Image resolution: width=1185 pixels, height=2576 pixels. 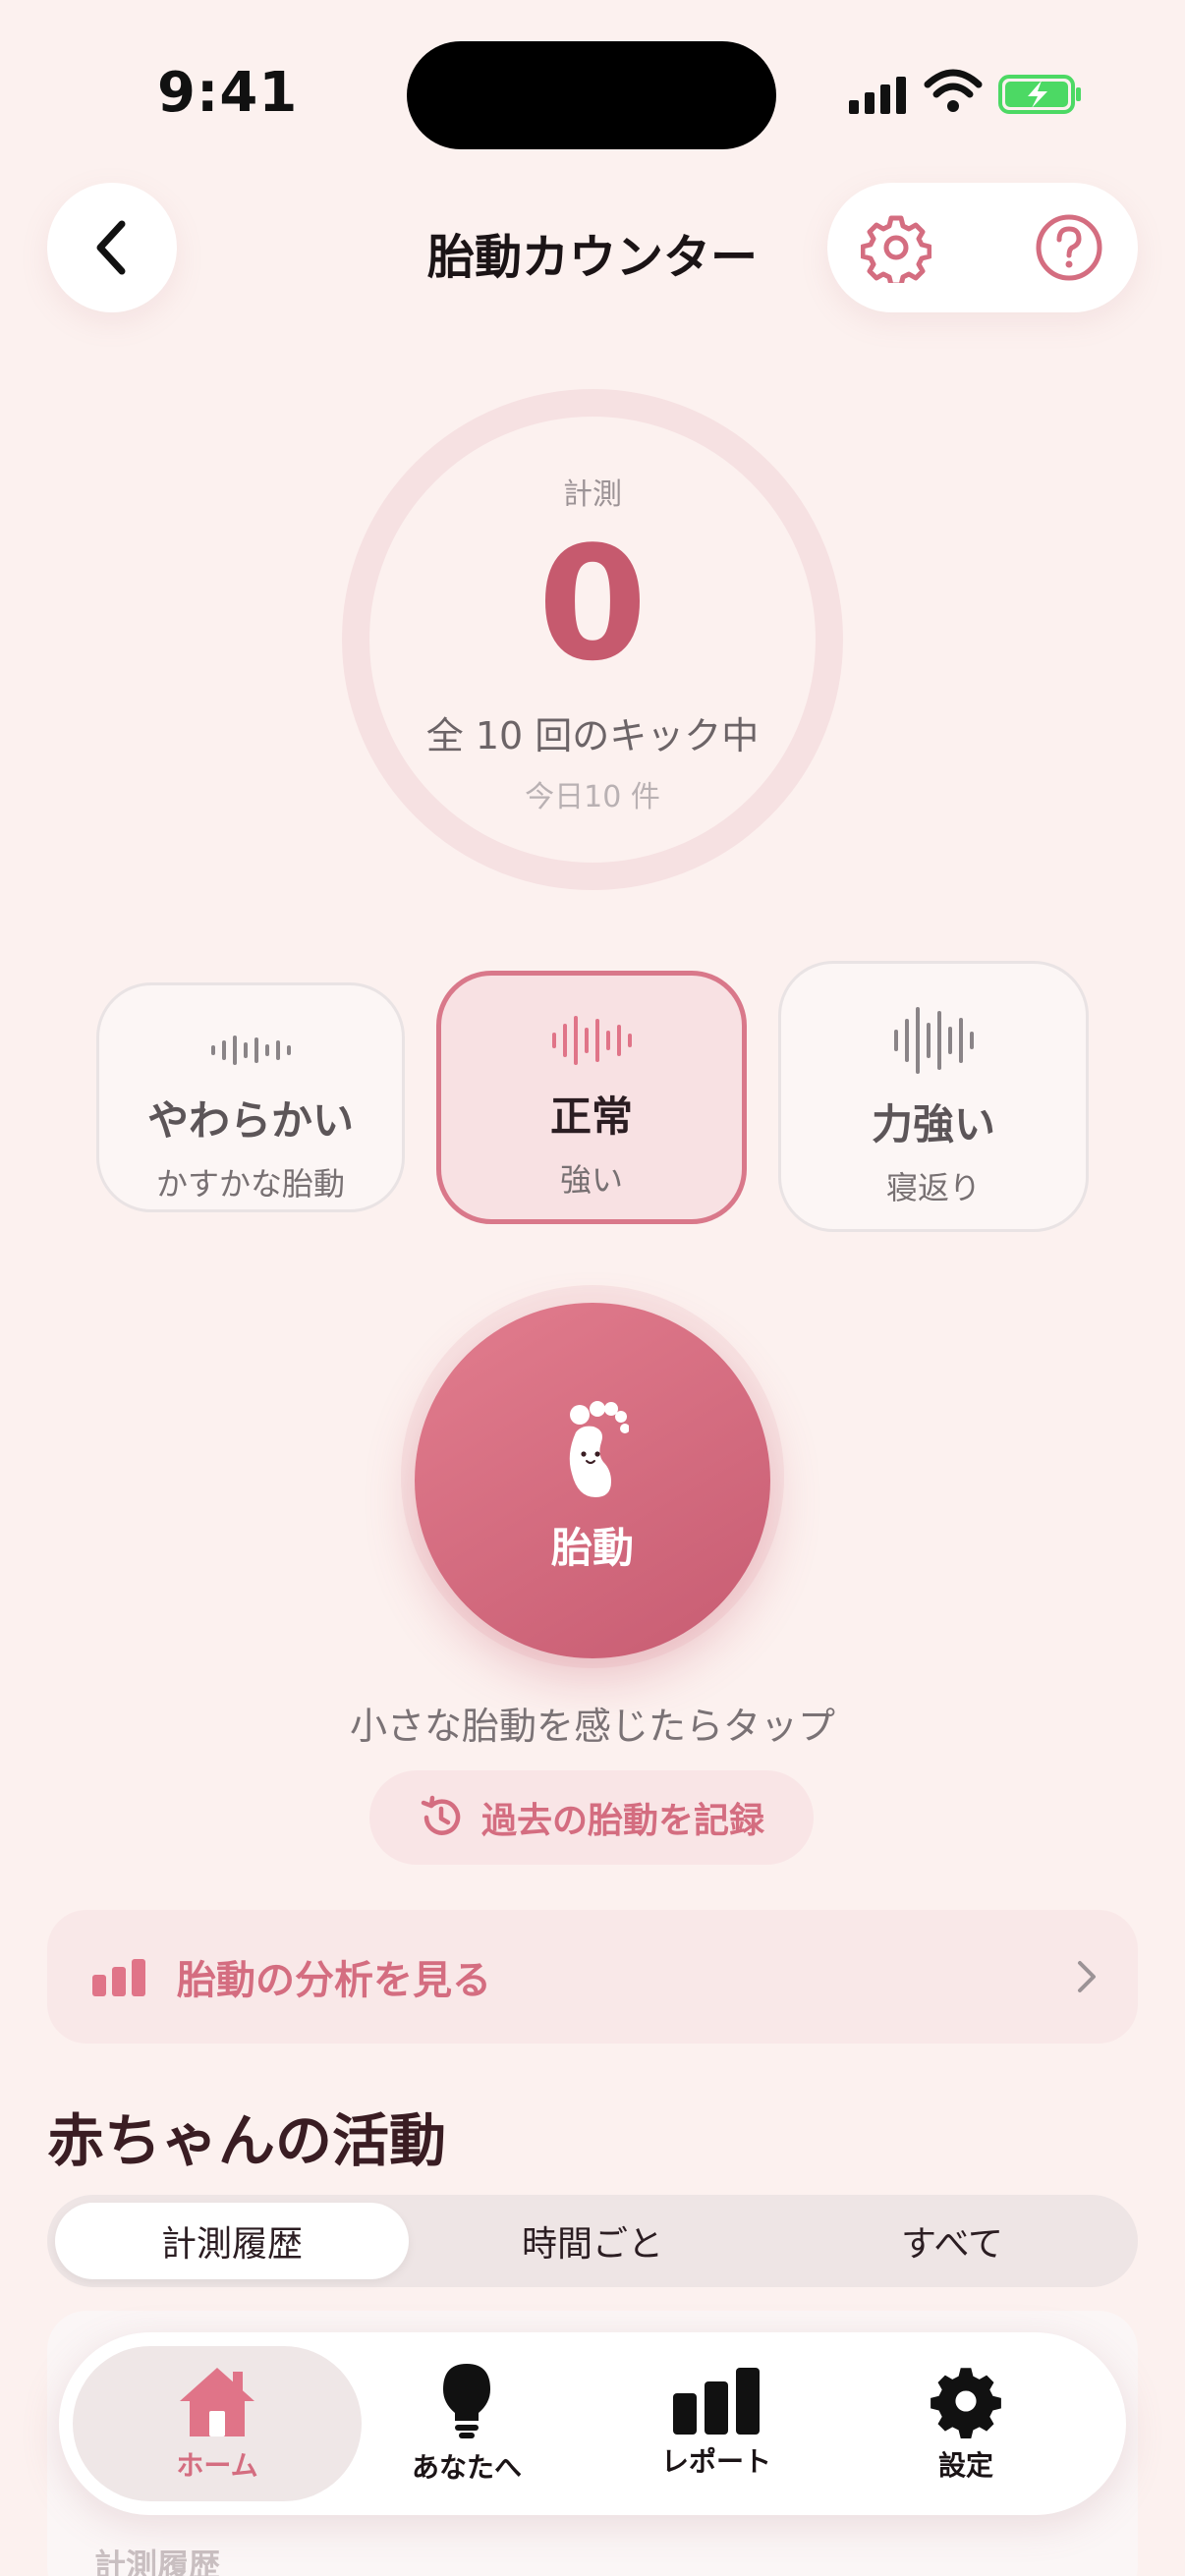 I want to click on chevron-left-icon, so click(x=111, y=247).